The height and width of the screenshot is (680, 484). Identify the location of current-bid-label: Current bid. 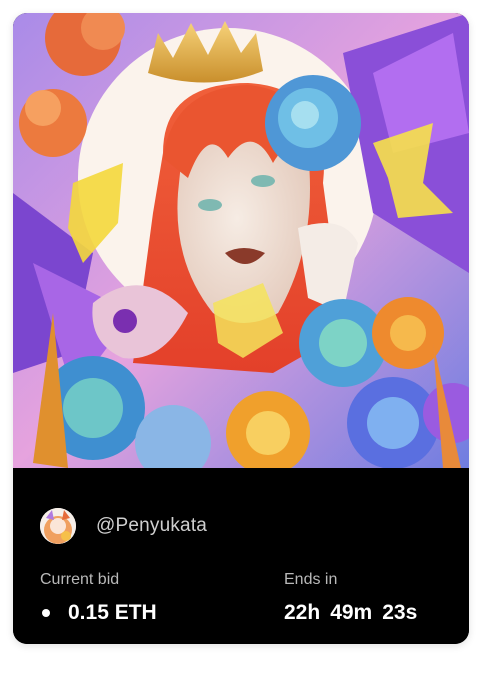
(80, 579).